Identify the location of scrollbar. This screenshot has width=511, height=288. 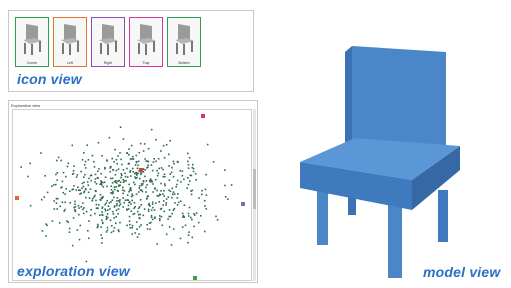
(254, 195).